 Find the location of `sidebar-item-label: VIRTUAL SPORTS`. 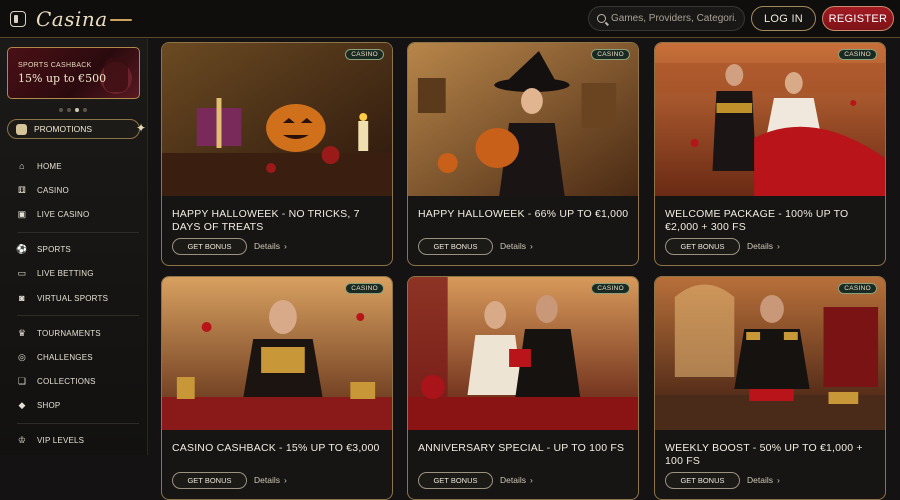

sidebar-item-label: VIRTUAL SPORTS is located at coordinates (73, 298).